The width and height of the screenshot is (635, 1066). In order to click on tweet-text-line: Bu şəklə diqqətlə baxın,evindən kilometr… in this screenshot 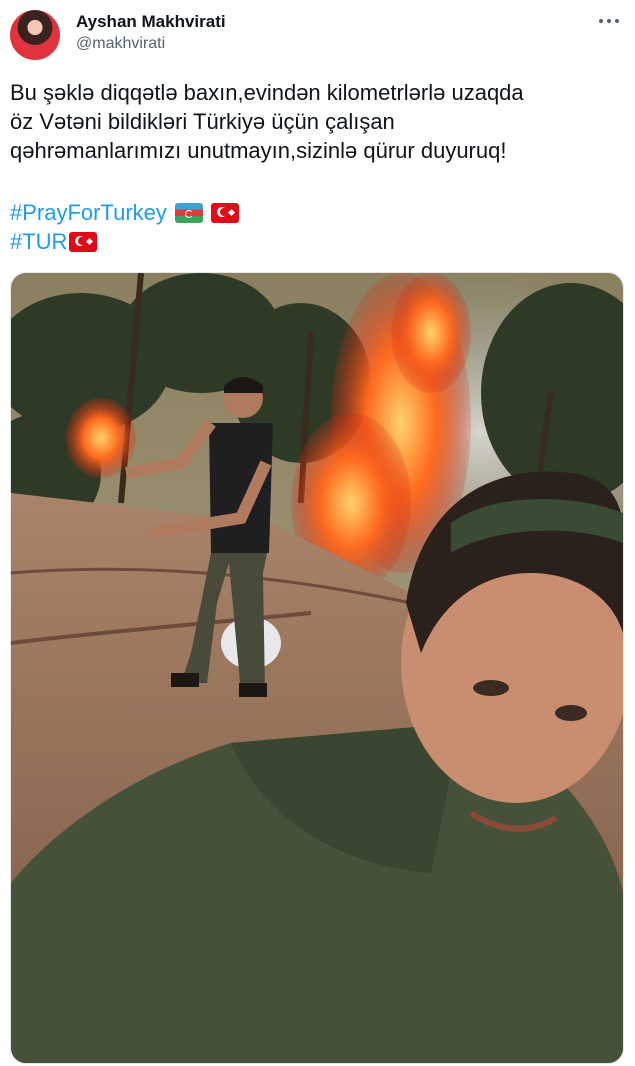, I will do `click(267, 92)`.